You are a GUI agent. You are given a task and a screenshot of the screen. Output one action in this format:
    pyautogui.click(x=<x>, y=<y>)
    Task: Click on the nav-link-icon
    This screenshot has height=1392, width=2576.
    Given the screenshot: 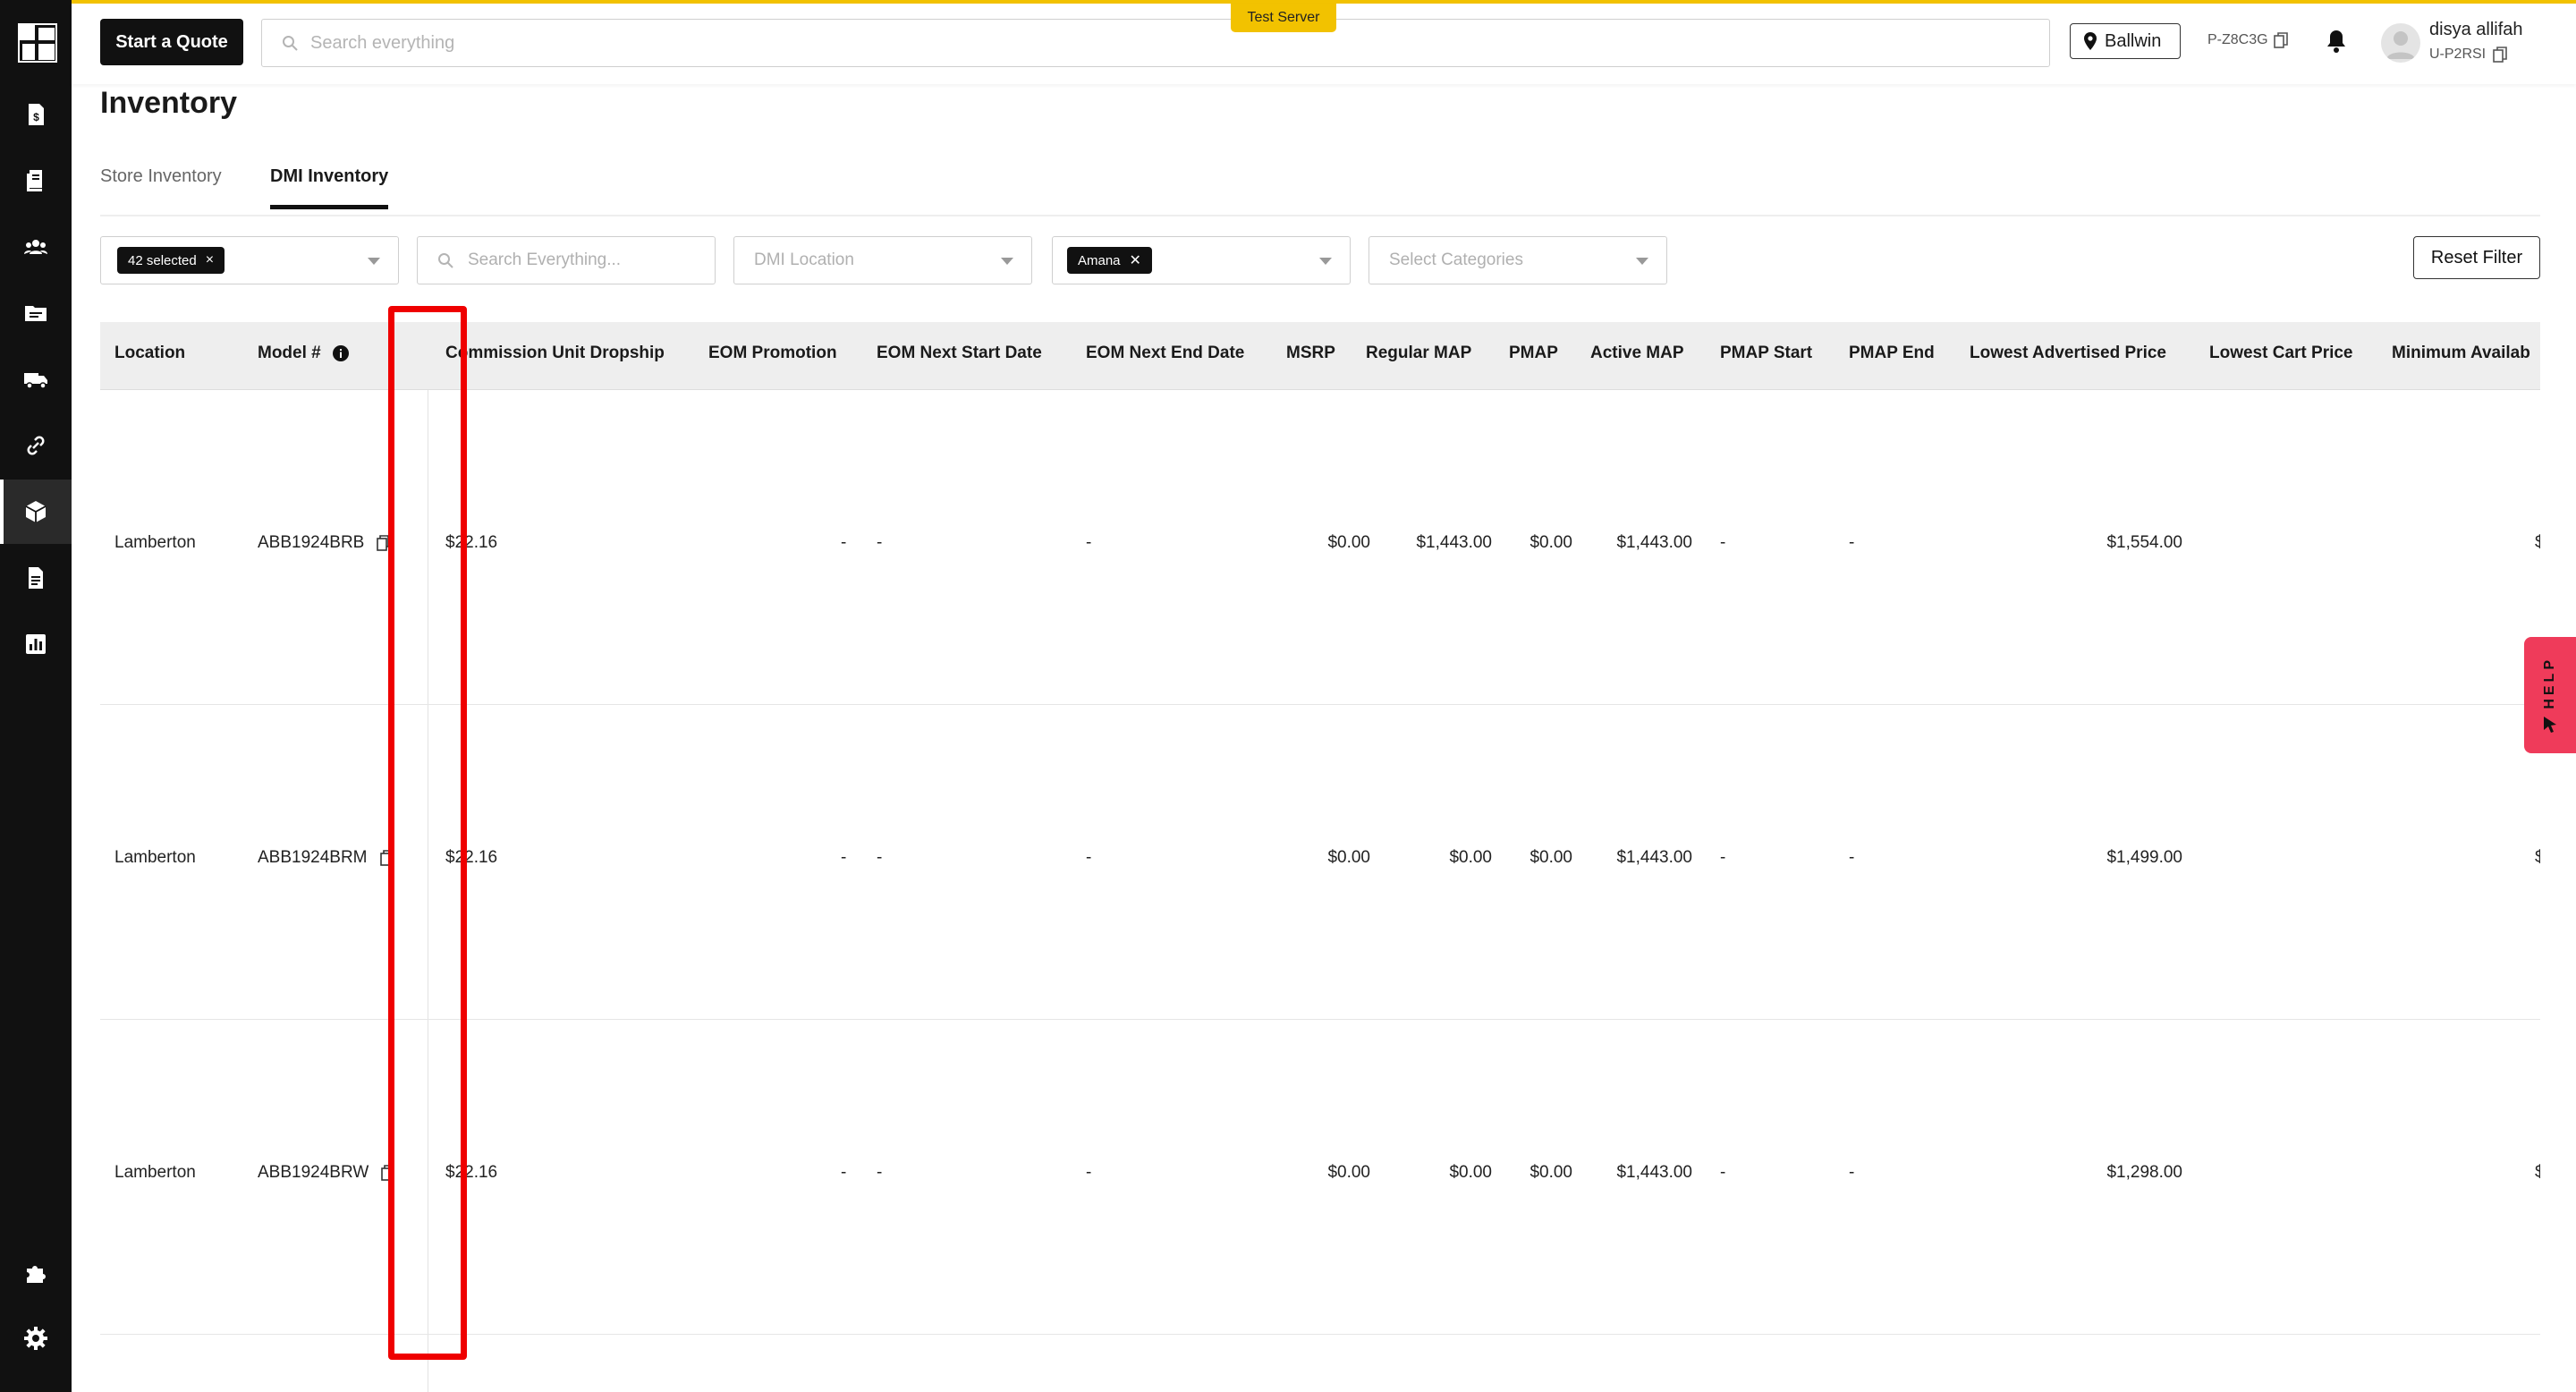 What is the action you would take?
    pyautogui.click(x=36, y=445)
    